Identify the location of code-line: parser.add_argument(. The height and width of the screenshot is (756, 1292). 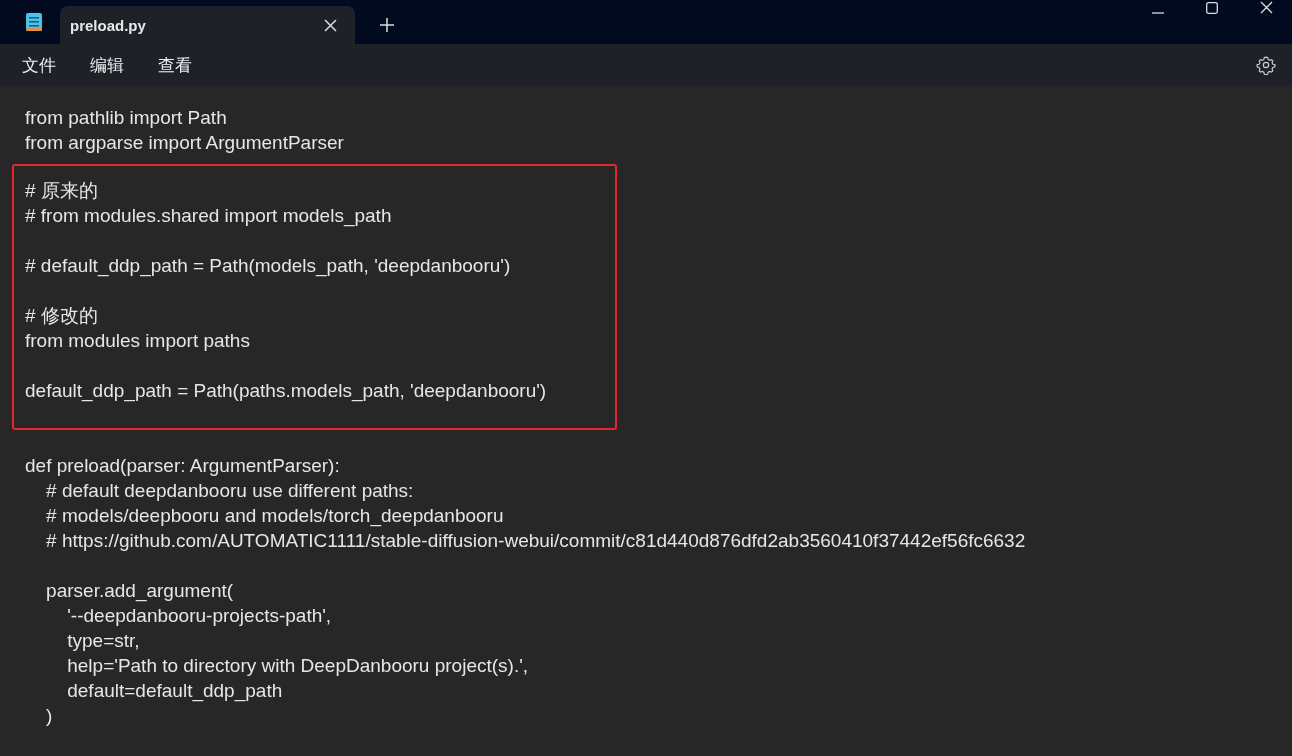
(140, 591).